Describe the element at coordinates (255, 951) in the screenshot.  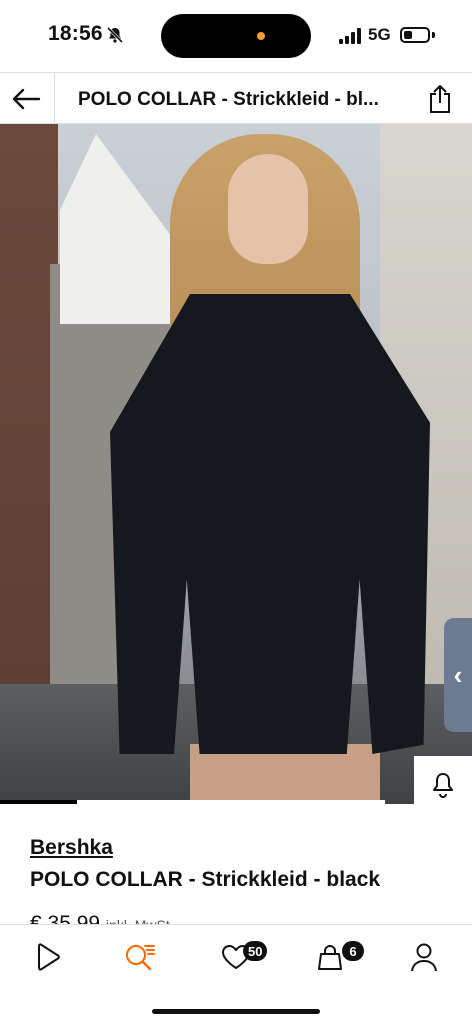
I see `wishlist-count-badge: 50` at that location.